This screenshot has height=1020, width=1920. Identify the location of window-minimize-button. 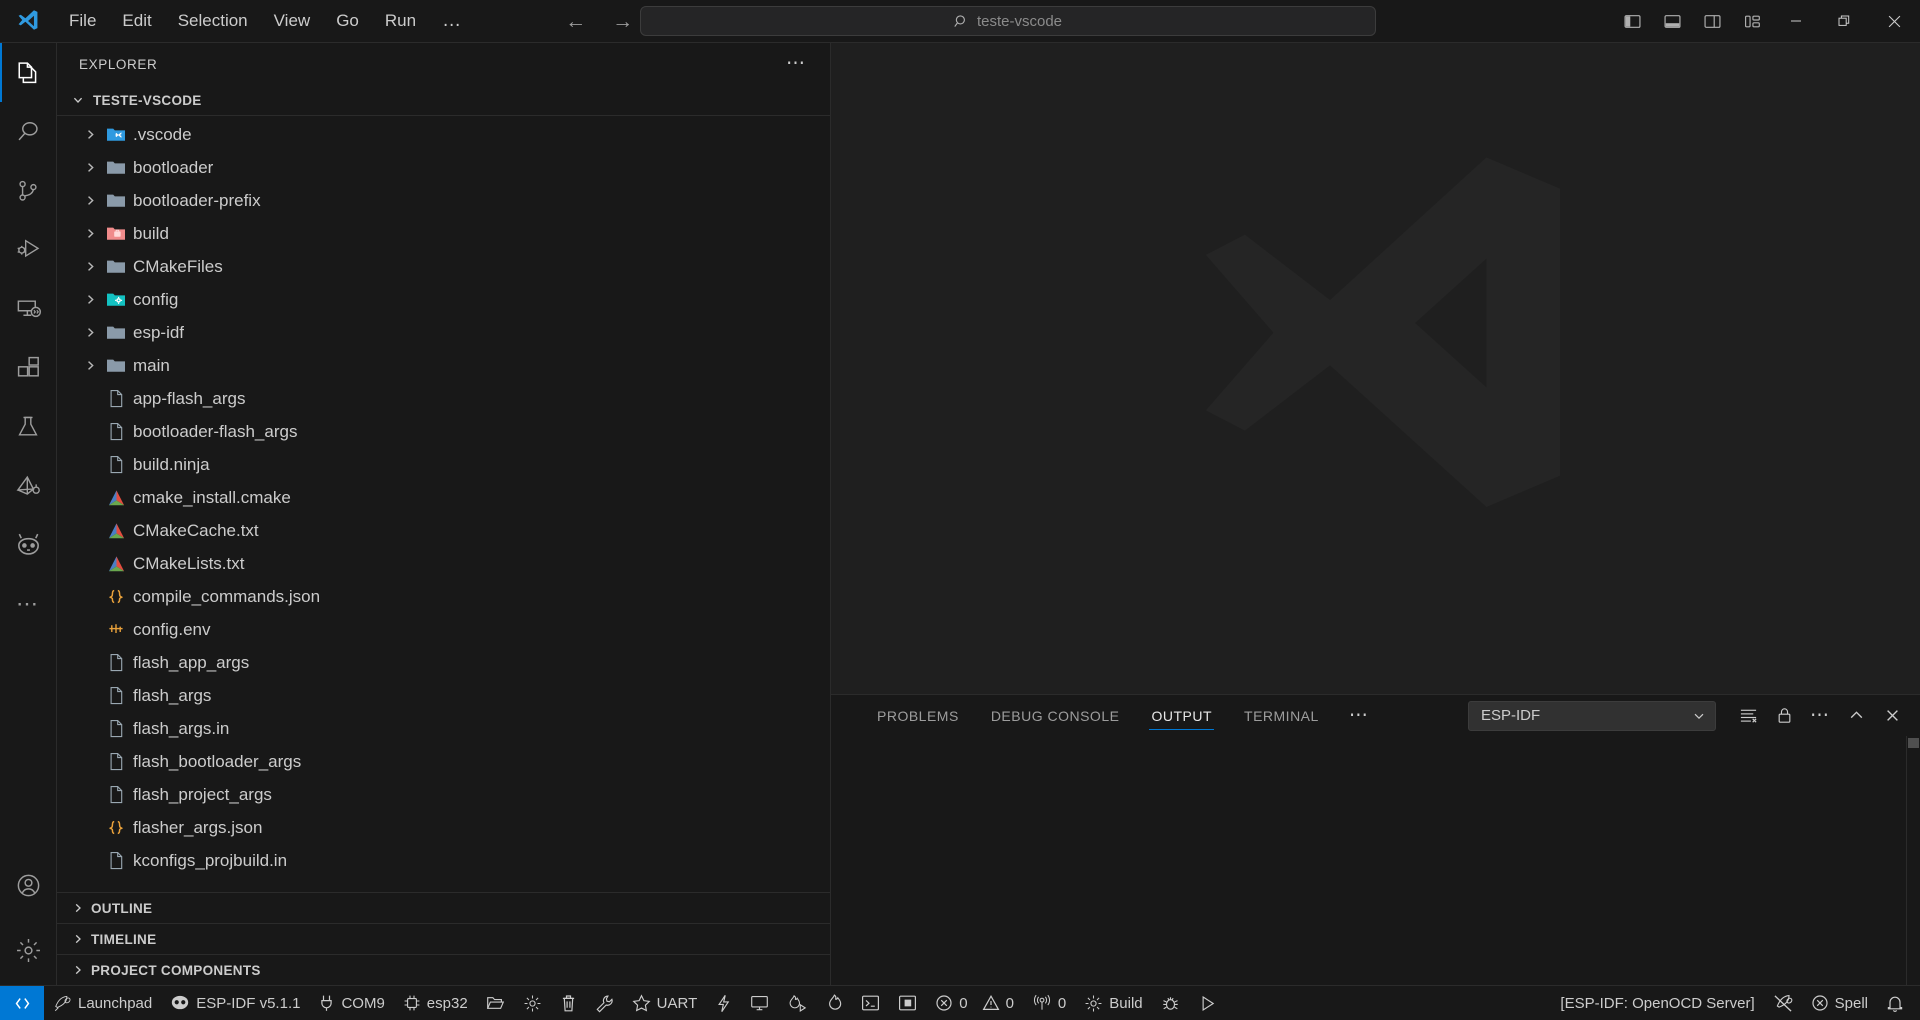
(1796, 21).